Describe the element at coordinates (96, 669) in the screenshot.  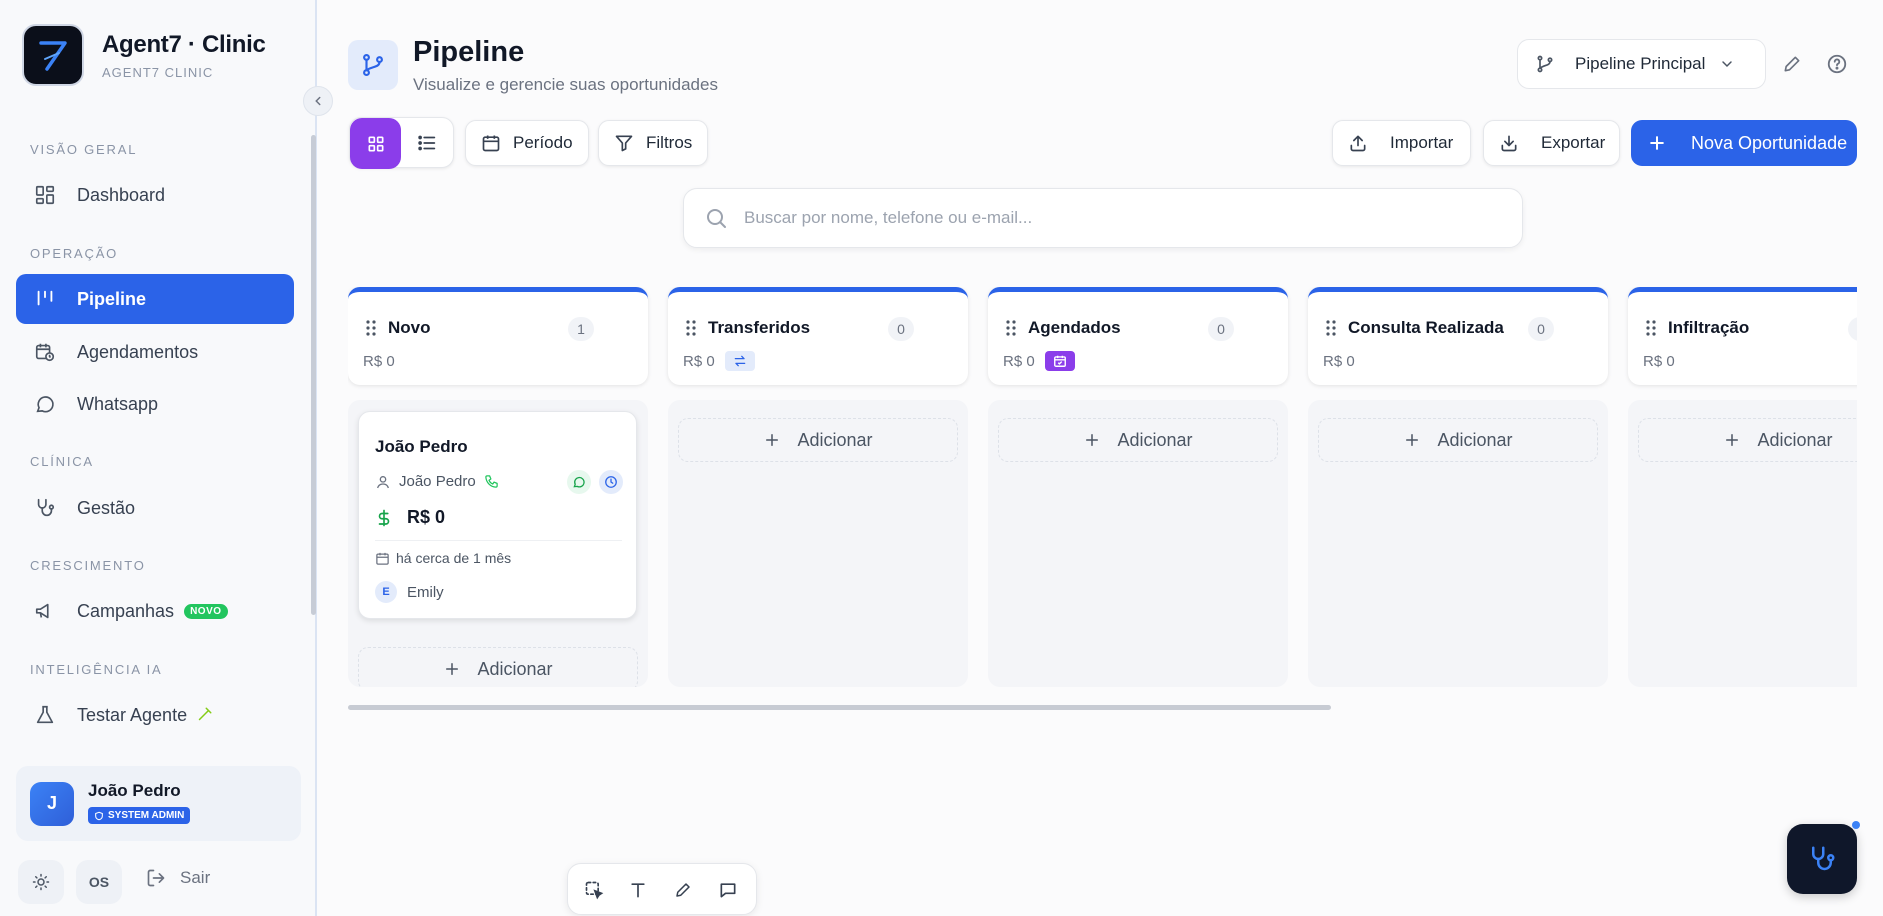
I see `section-label-ai: INTELIGÊNCIA IA` at that location.